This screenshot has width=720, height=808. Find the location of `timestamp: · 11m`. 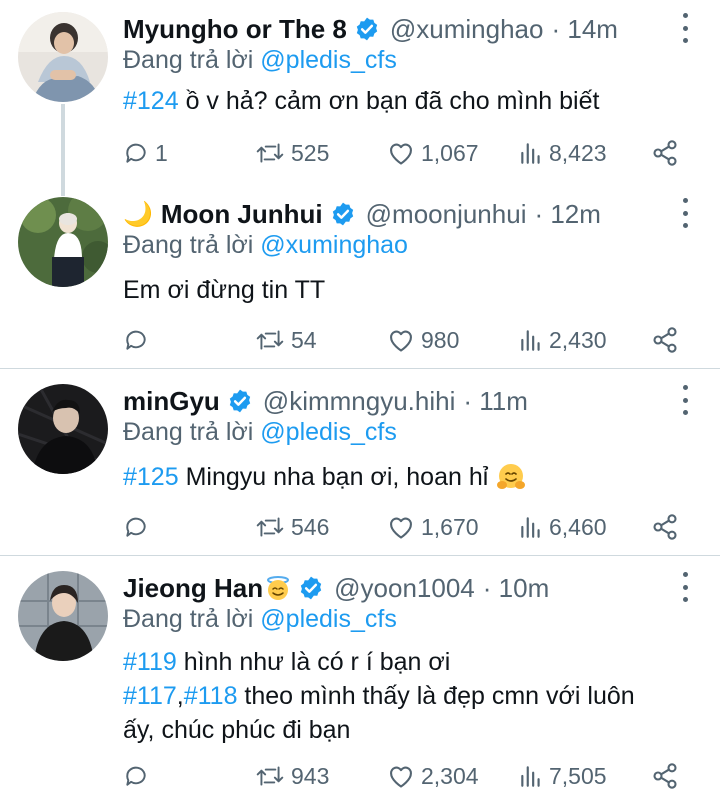

timestamp: · 11m is located at coordinates (495, 401).